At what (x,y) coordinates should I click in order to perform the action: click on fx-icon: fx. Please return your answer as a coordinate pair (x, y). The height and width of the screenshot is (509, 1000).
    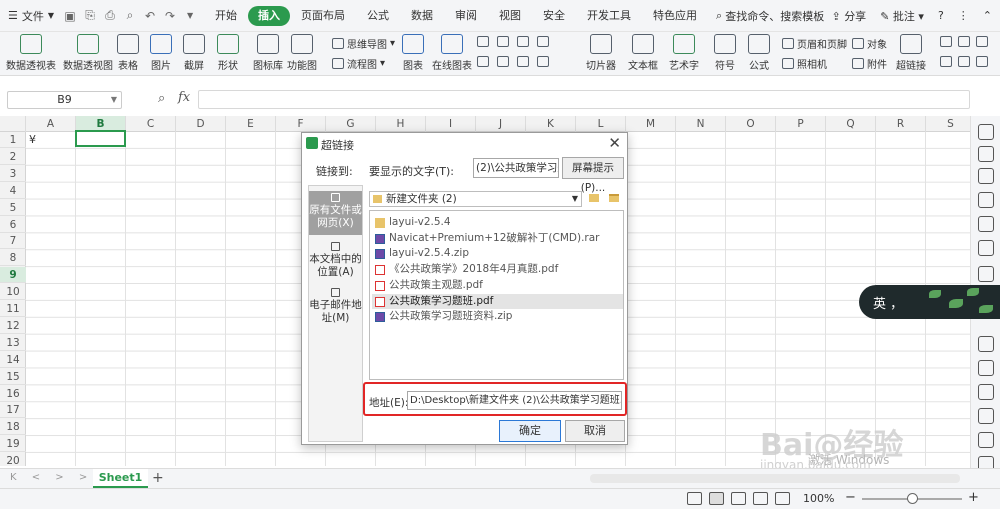
    Looking at the image, I should click on (184, 97).